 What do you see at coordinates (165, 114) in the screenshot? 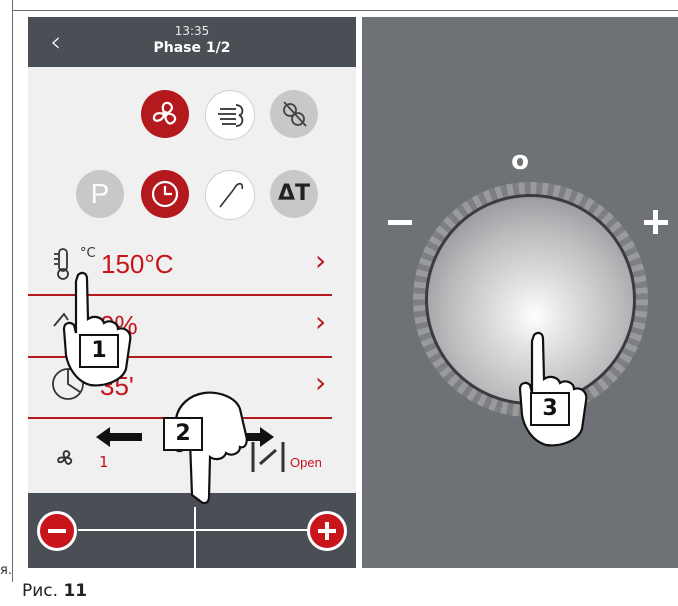
I see `fan-icon` at bounding box center [165, 114].